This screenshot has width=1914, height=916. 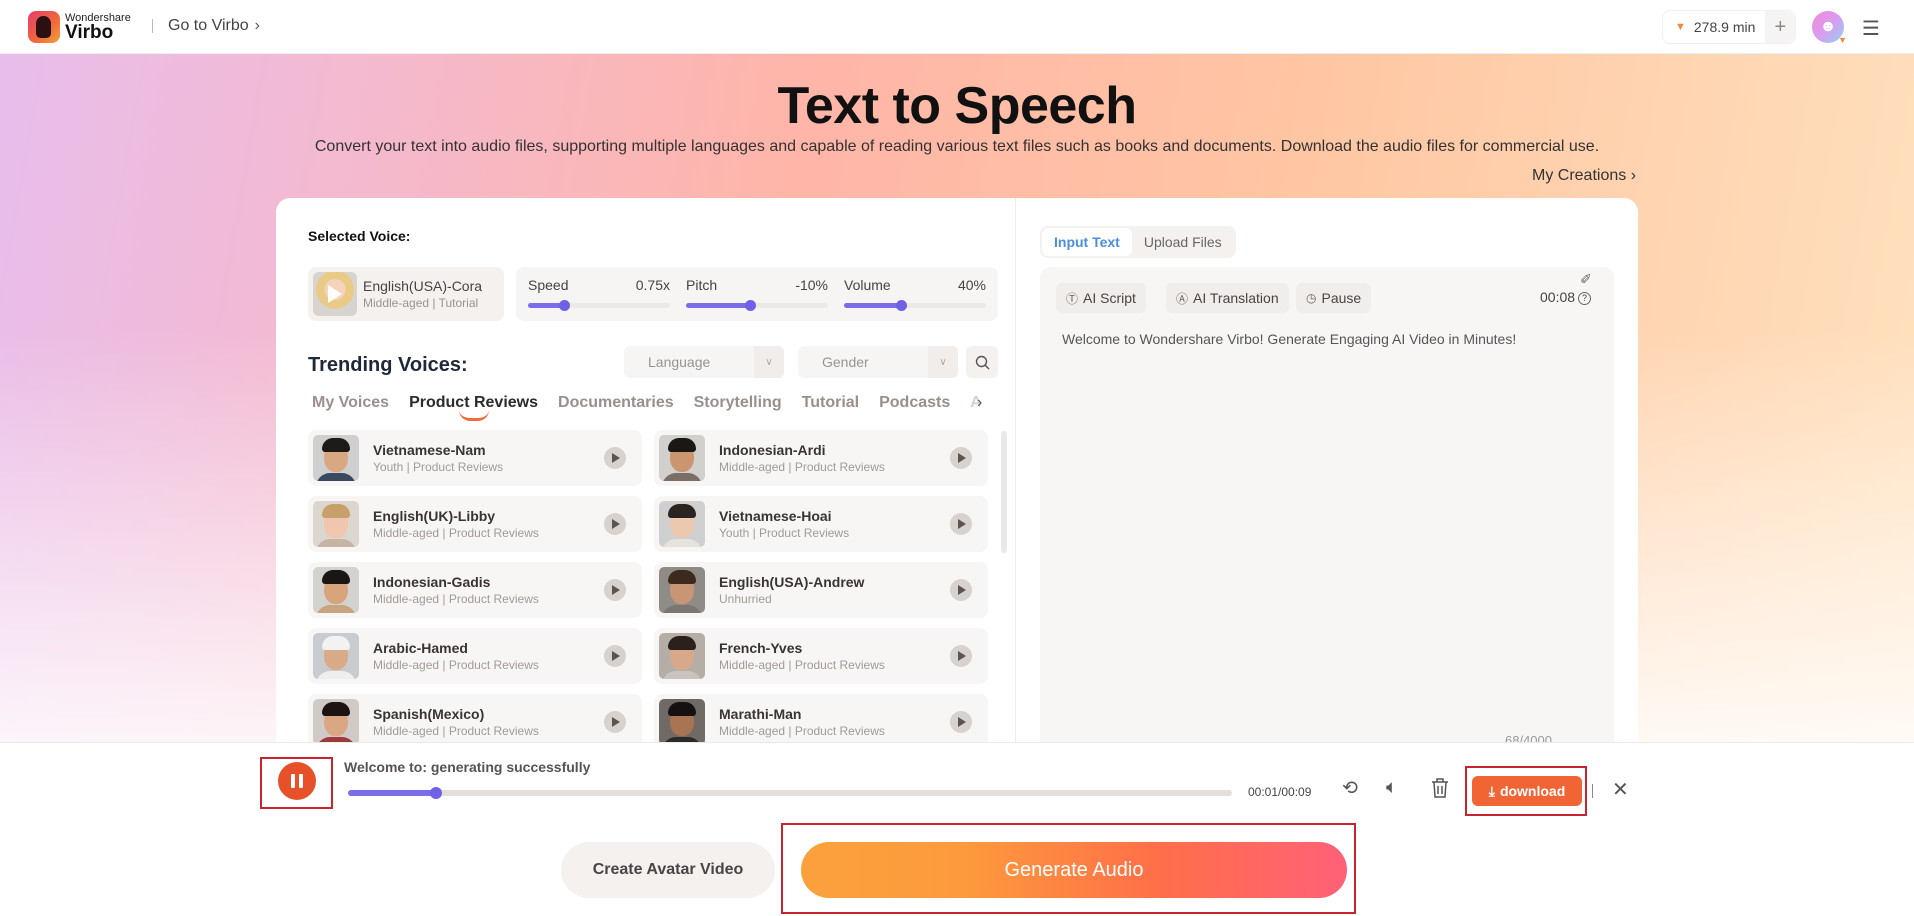 I want to click on pitch-thumb, so click(x=750, y=305).